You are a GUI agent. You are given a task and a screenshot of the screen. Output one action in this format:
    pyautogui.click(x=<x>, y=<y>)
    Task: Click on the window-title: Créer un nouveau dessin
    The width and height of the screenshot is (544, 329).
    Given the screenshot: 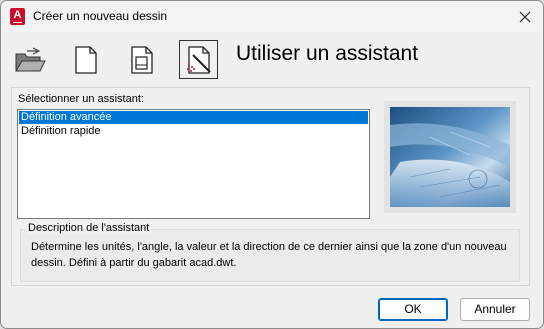 What is the action you would take?
    pyautogui.click(x=100, y=16)
    